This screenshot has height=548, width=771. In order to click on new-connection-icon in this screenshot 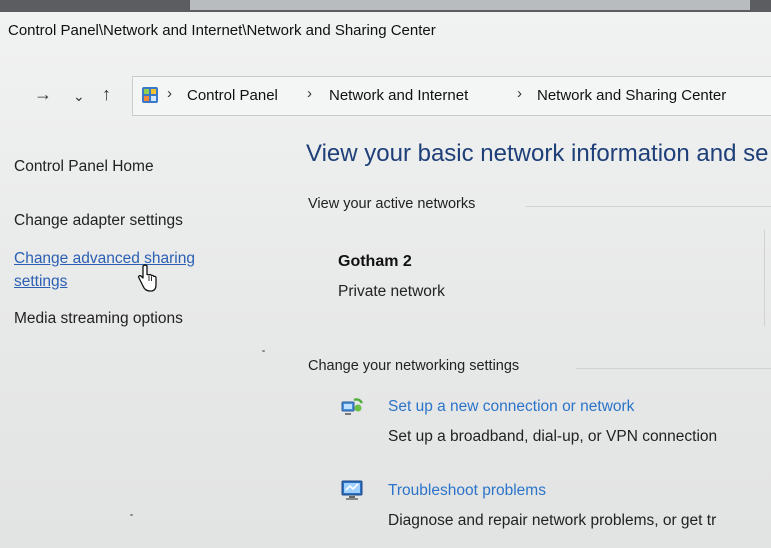, I will do `click(352, 406)`.